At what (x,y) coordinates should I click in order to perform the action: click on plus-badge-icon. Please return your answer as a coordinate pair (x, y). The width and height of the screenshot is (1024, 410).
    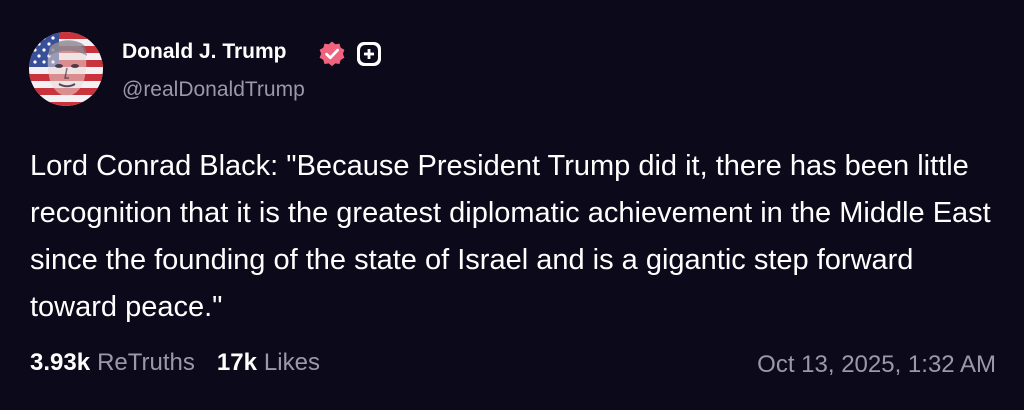
    Looking at the image, I should click on (369, 54).